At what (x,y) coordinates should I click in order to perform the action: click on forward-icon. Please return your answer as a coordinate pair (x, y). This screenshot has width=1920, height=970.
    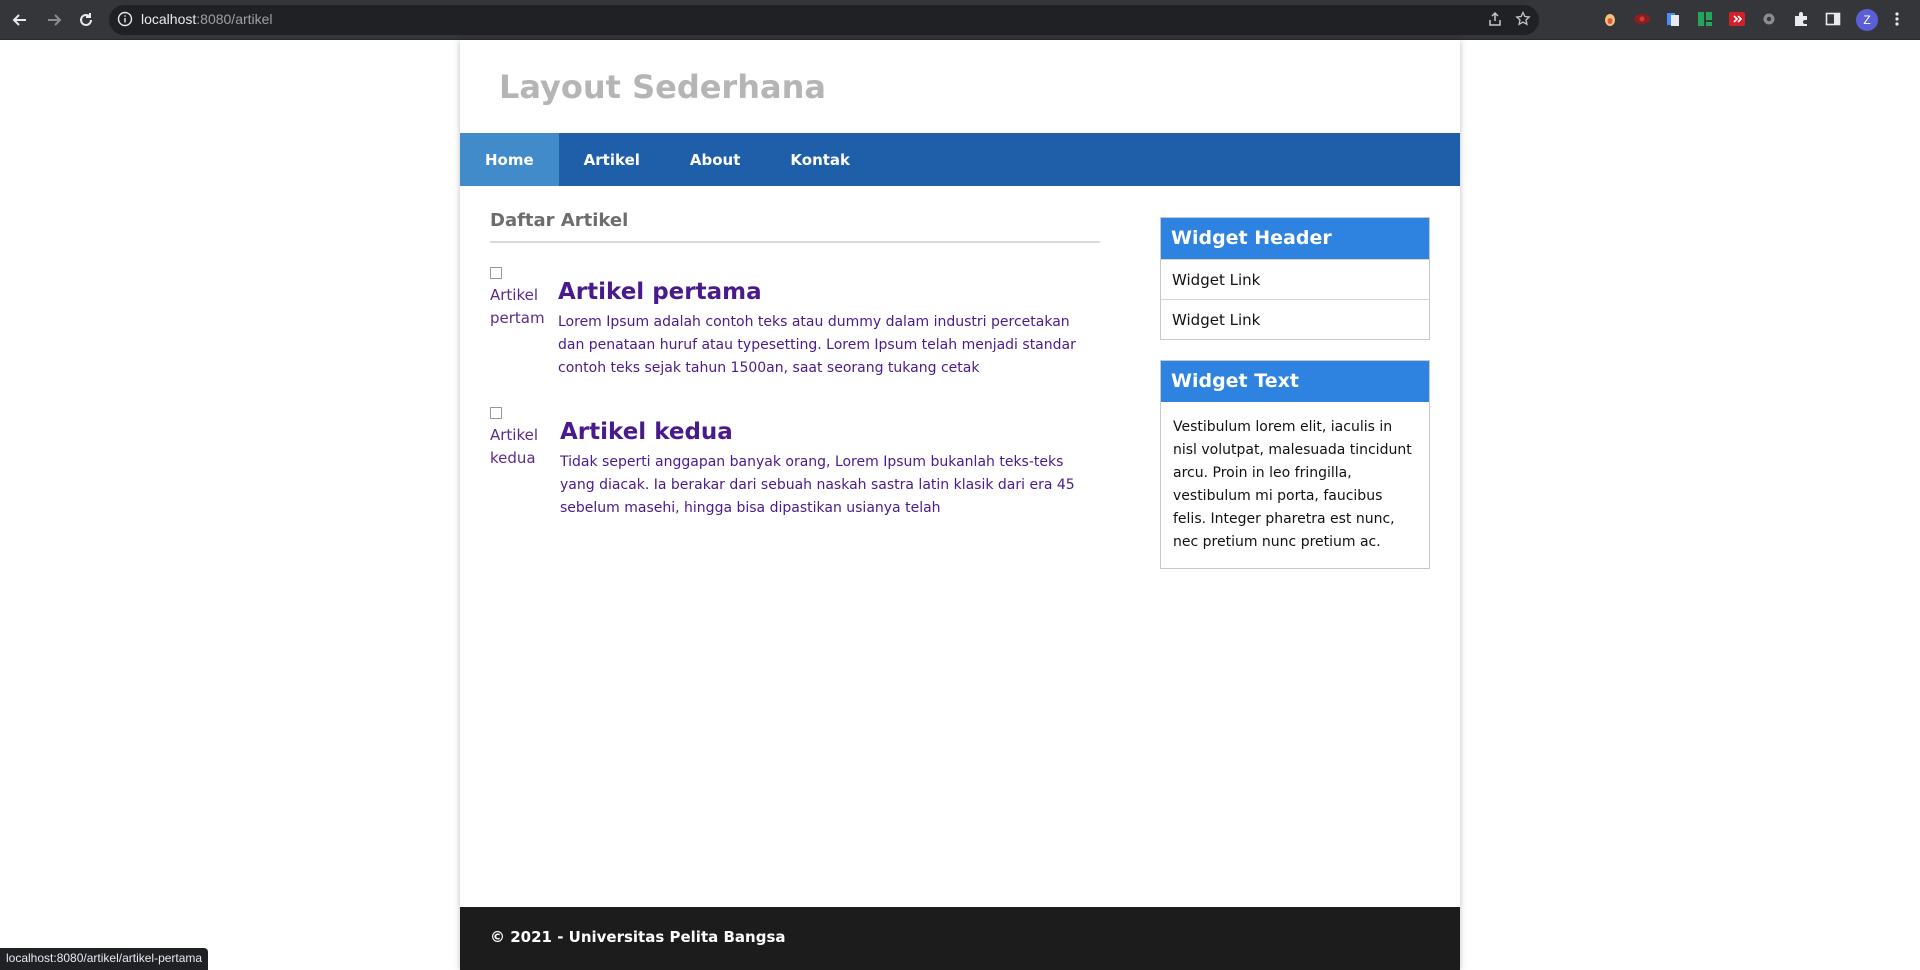
    Looking at the image, I should click on (54, 20).